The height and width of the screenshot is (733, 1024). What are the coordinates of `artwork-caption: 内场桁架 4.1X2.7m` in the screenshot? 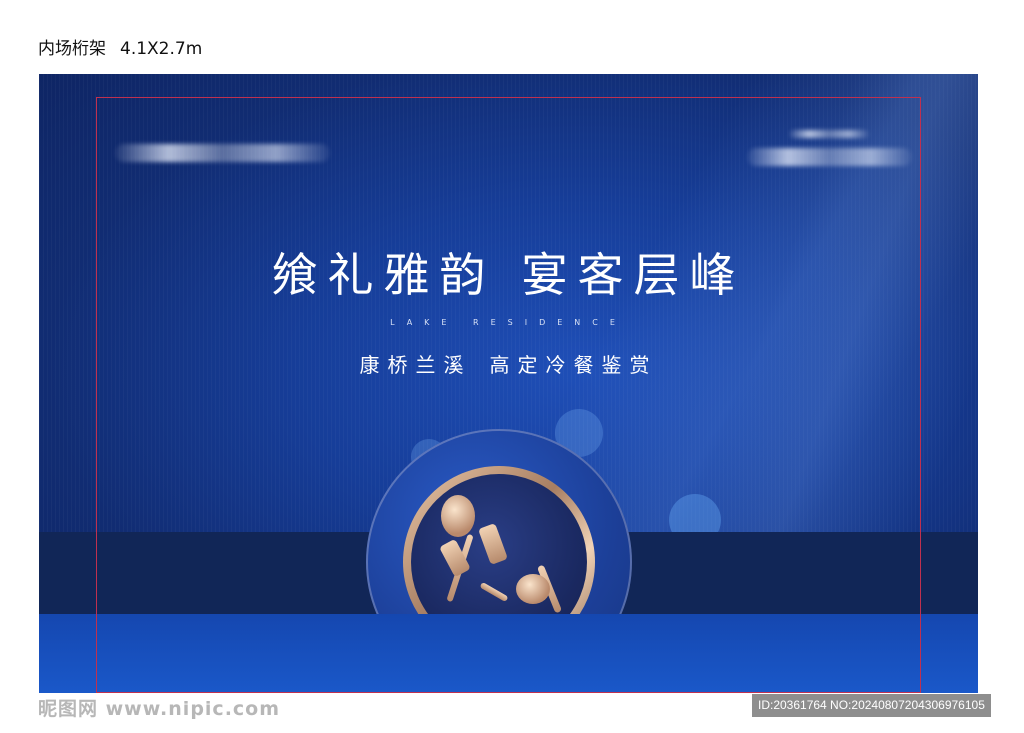 It's located at (120, 46).